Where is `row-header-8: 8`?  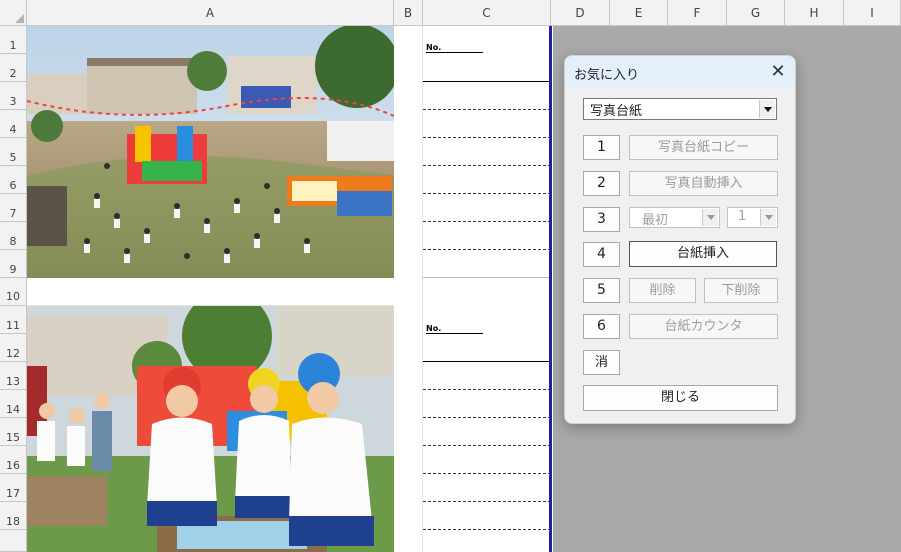 row-header-8: 8 is located at coordinates (13, 236).